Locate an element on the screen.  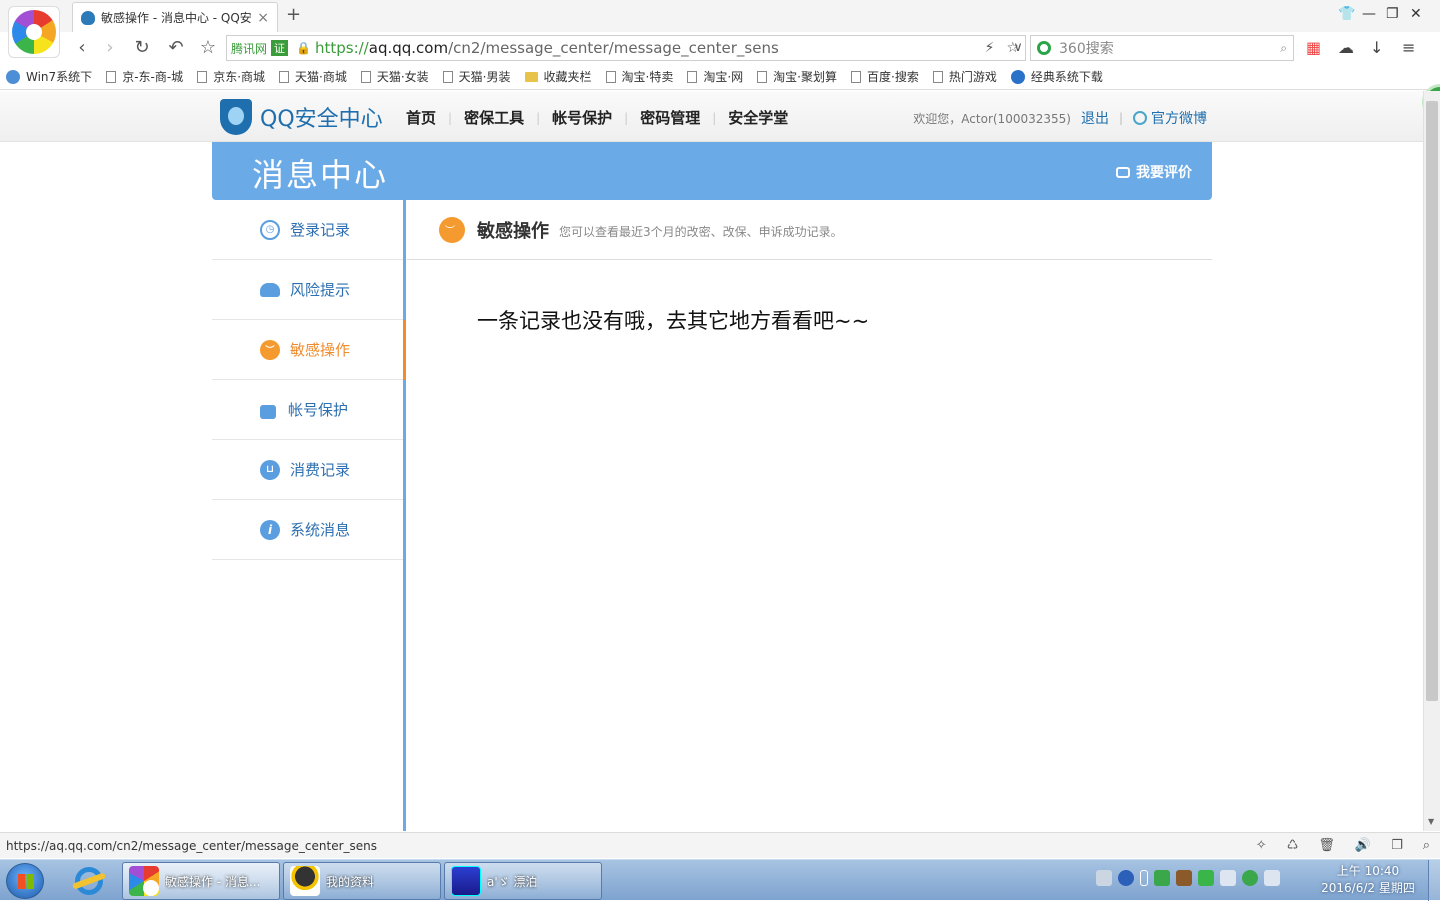
volume-icon: 🔊 is located at coordinates (1363, 845).